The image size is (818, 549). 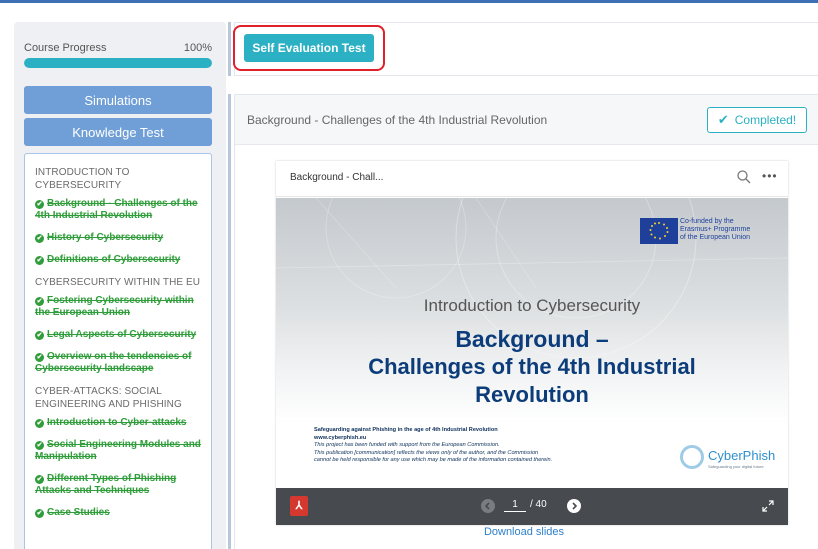 What do you see at coordinates (299, 506) in the screenshot?
I see `pdf-icon: ⅄` at bounding box center [299, 506].